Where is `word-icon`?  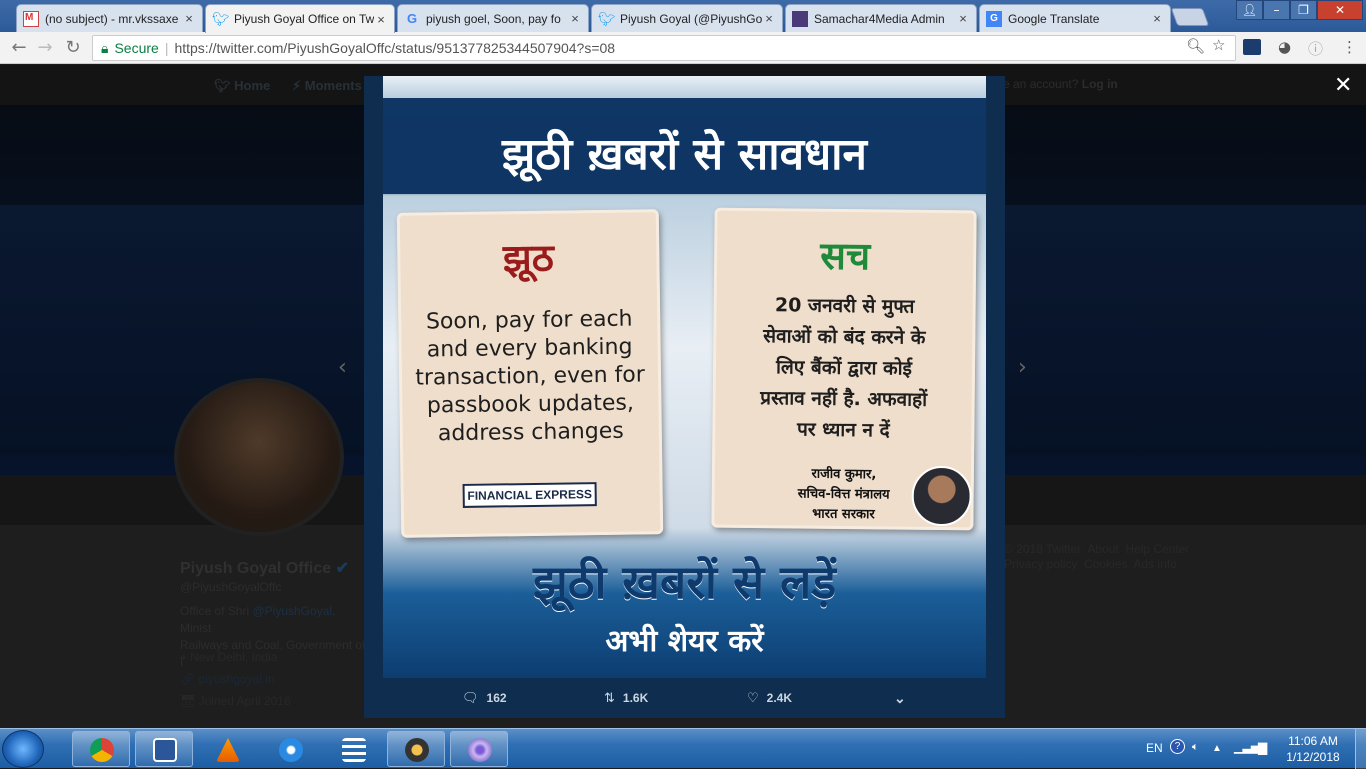 word-icon is located at coordinates (165, 750).